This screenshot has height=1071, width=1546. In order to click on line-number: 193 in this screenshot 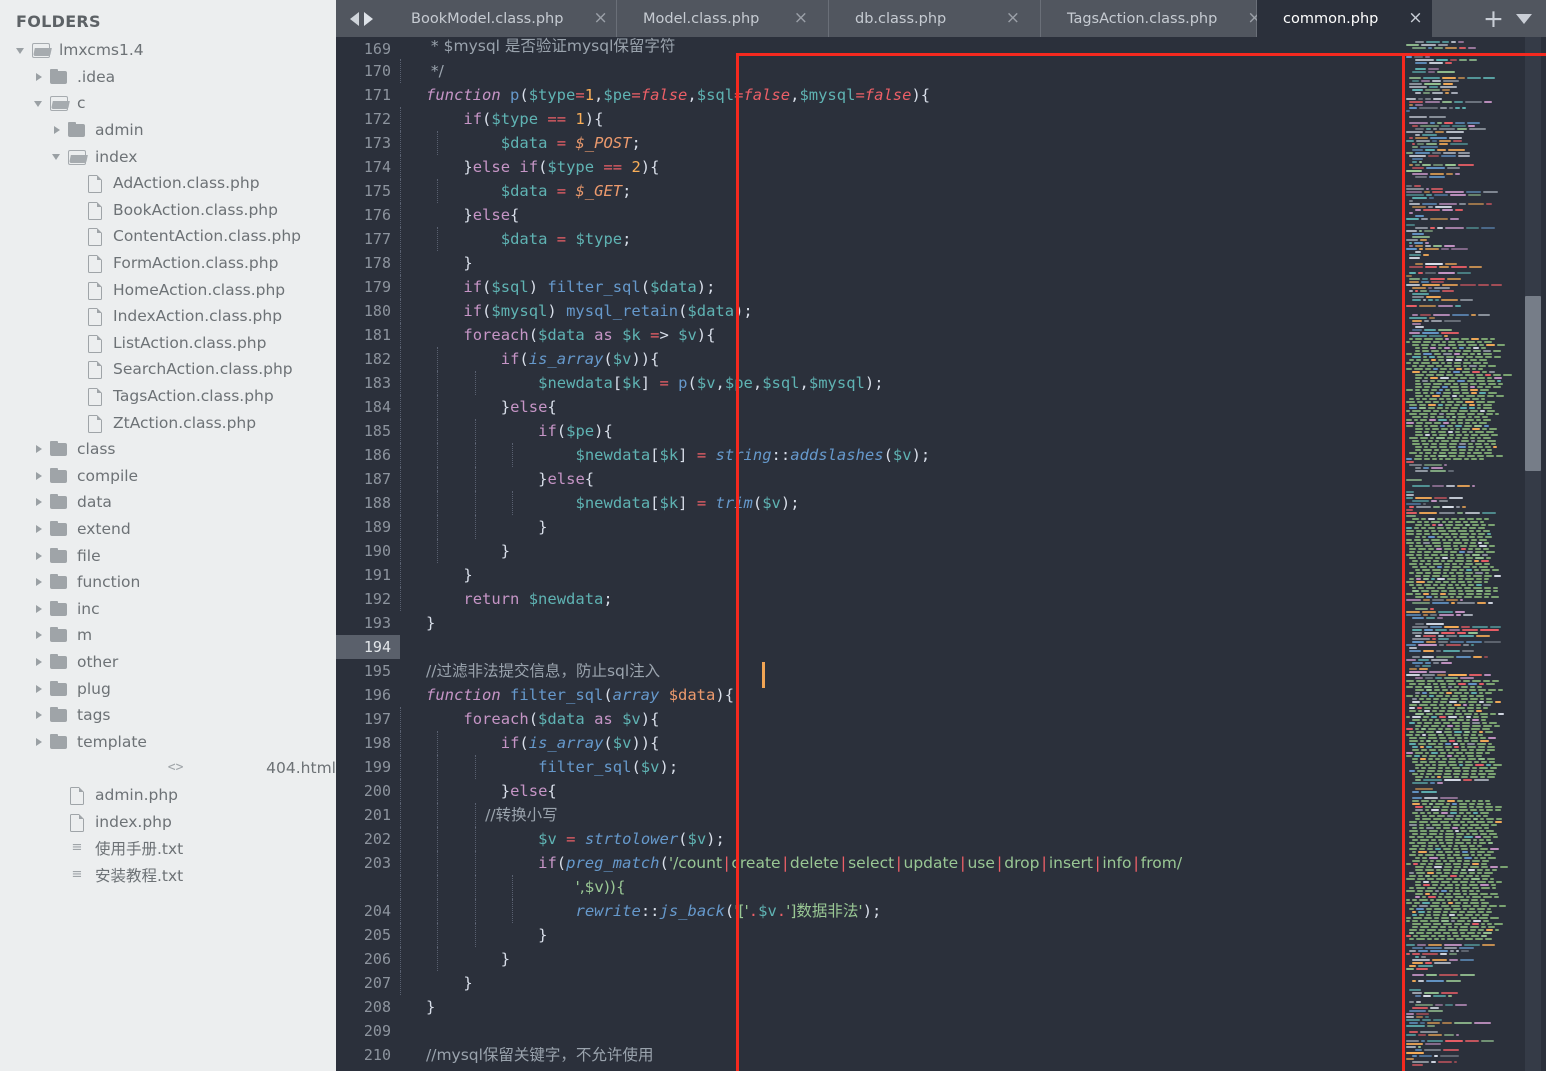, I will do `click(368, 623)`.